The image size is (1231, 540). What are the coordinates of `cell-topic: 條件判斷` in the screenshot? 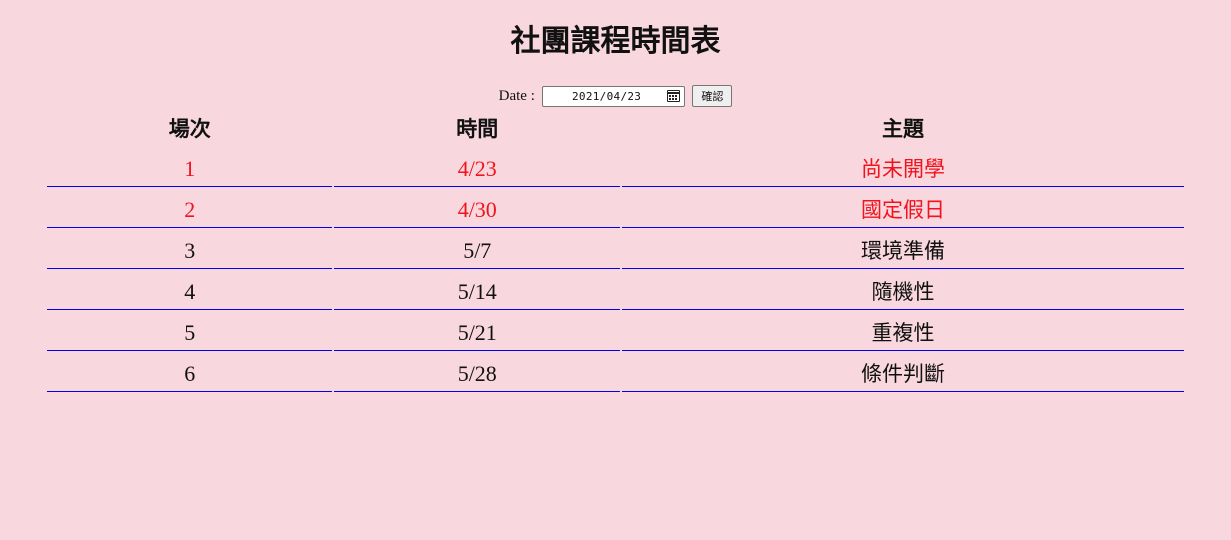 It's located at (903, 371).